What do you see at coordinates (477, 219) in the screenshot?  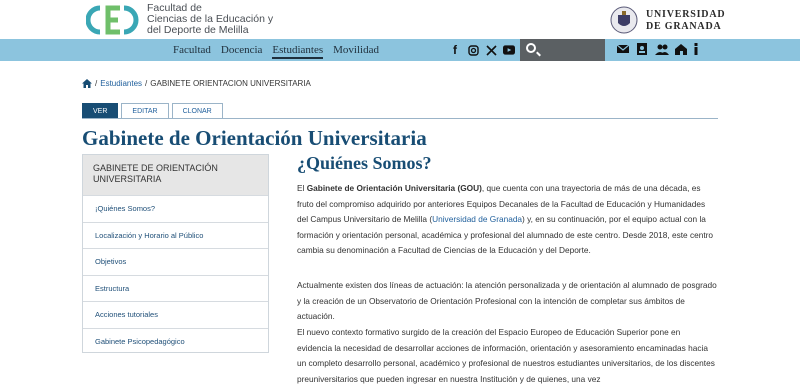 I see `link-universidad-de-granada: Universidad de Granada` at bounding box center [477, 219].